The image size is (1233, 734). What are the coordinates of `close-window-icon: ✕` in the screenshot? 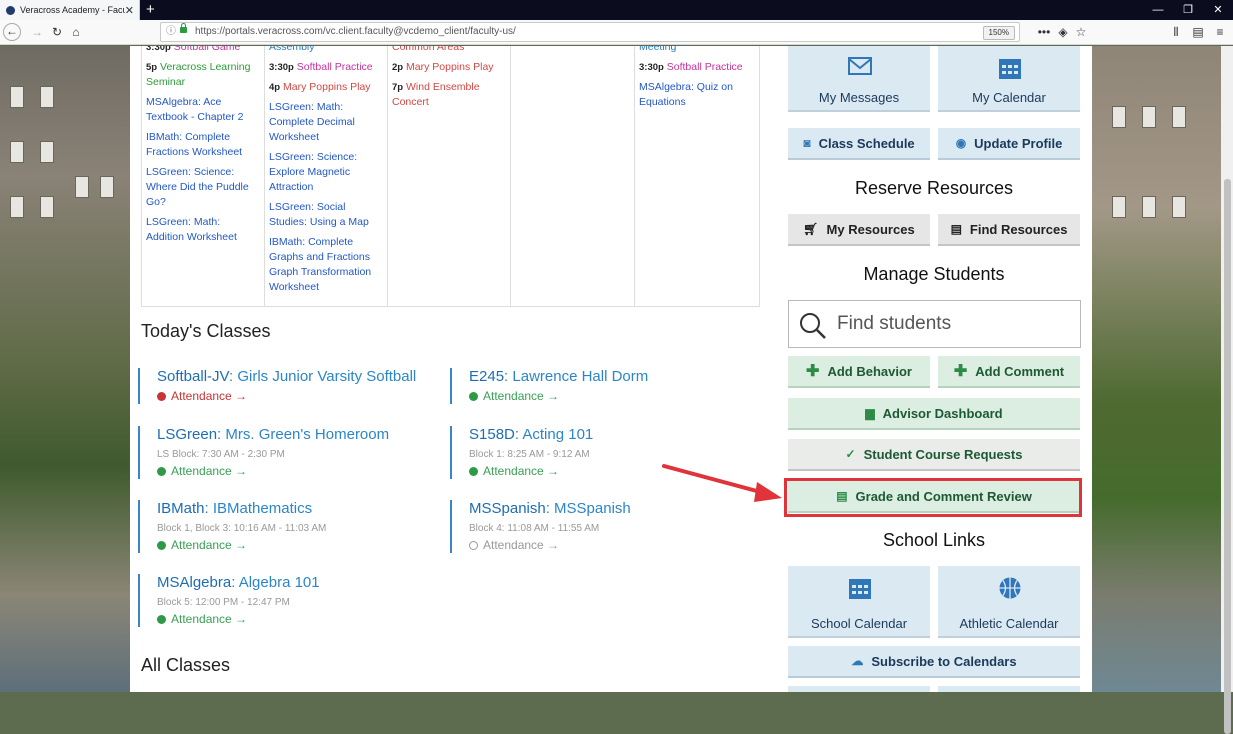 It's located at (1218, 10).